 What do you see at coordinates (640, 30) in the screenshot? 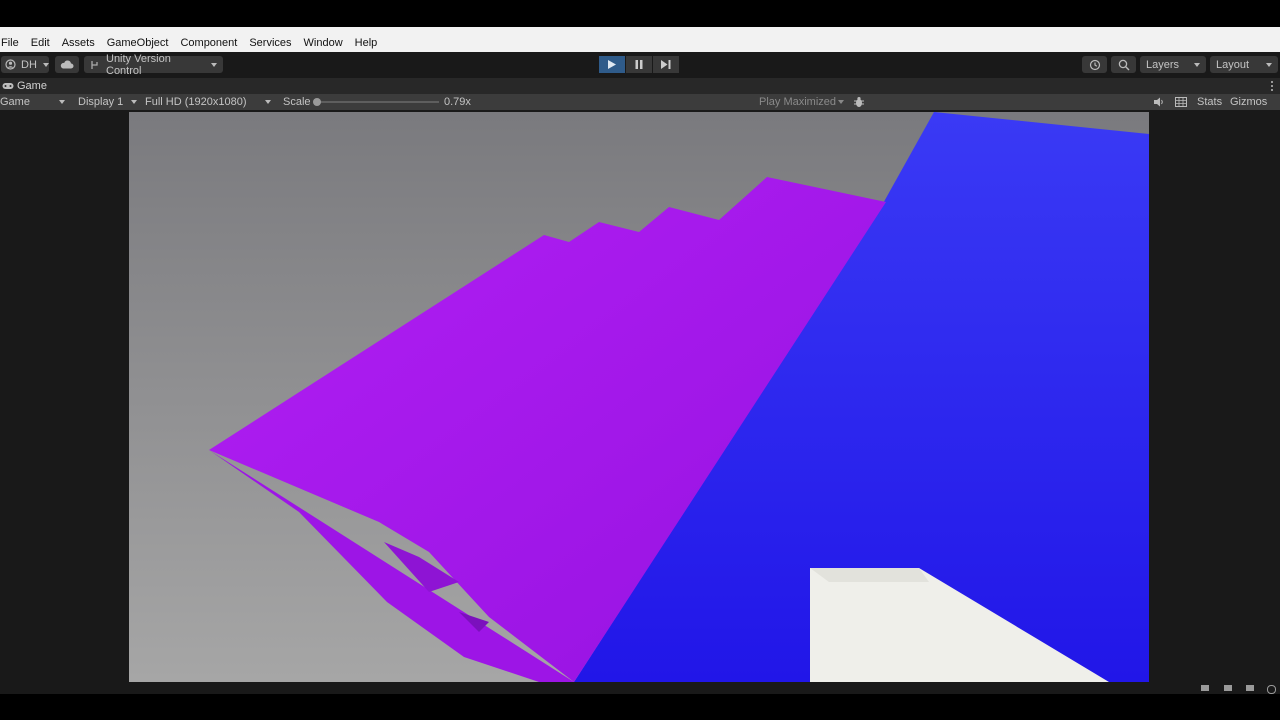
I see `title-bar` at bounding box center [640, 30].